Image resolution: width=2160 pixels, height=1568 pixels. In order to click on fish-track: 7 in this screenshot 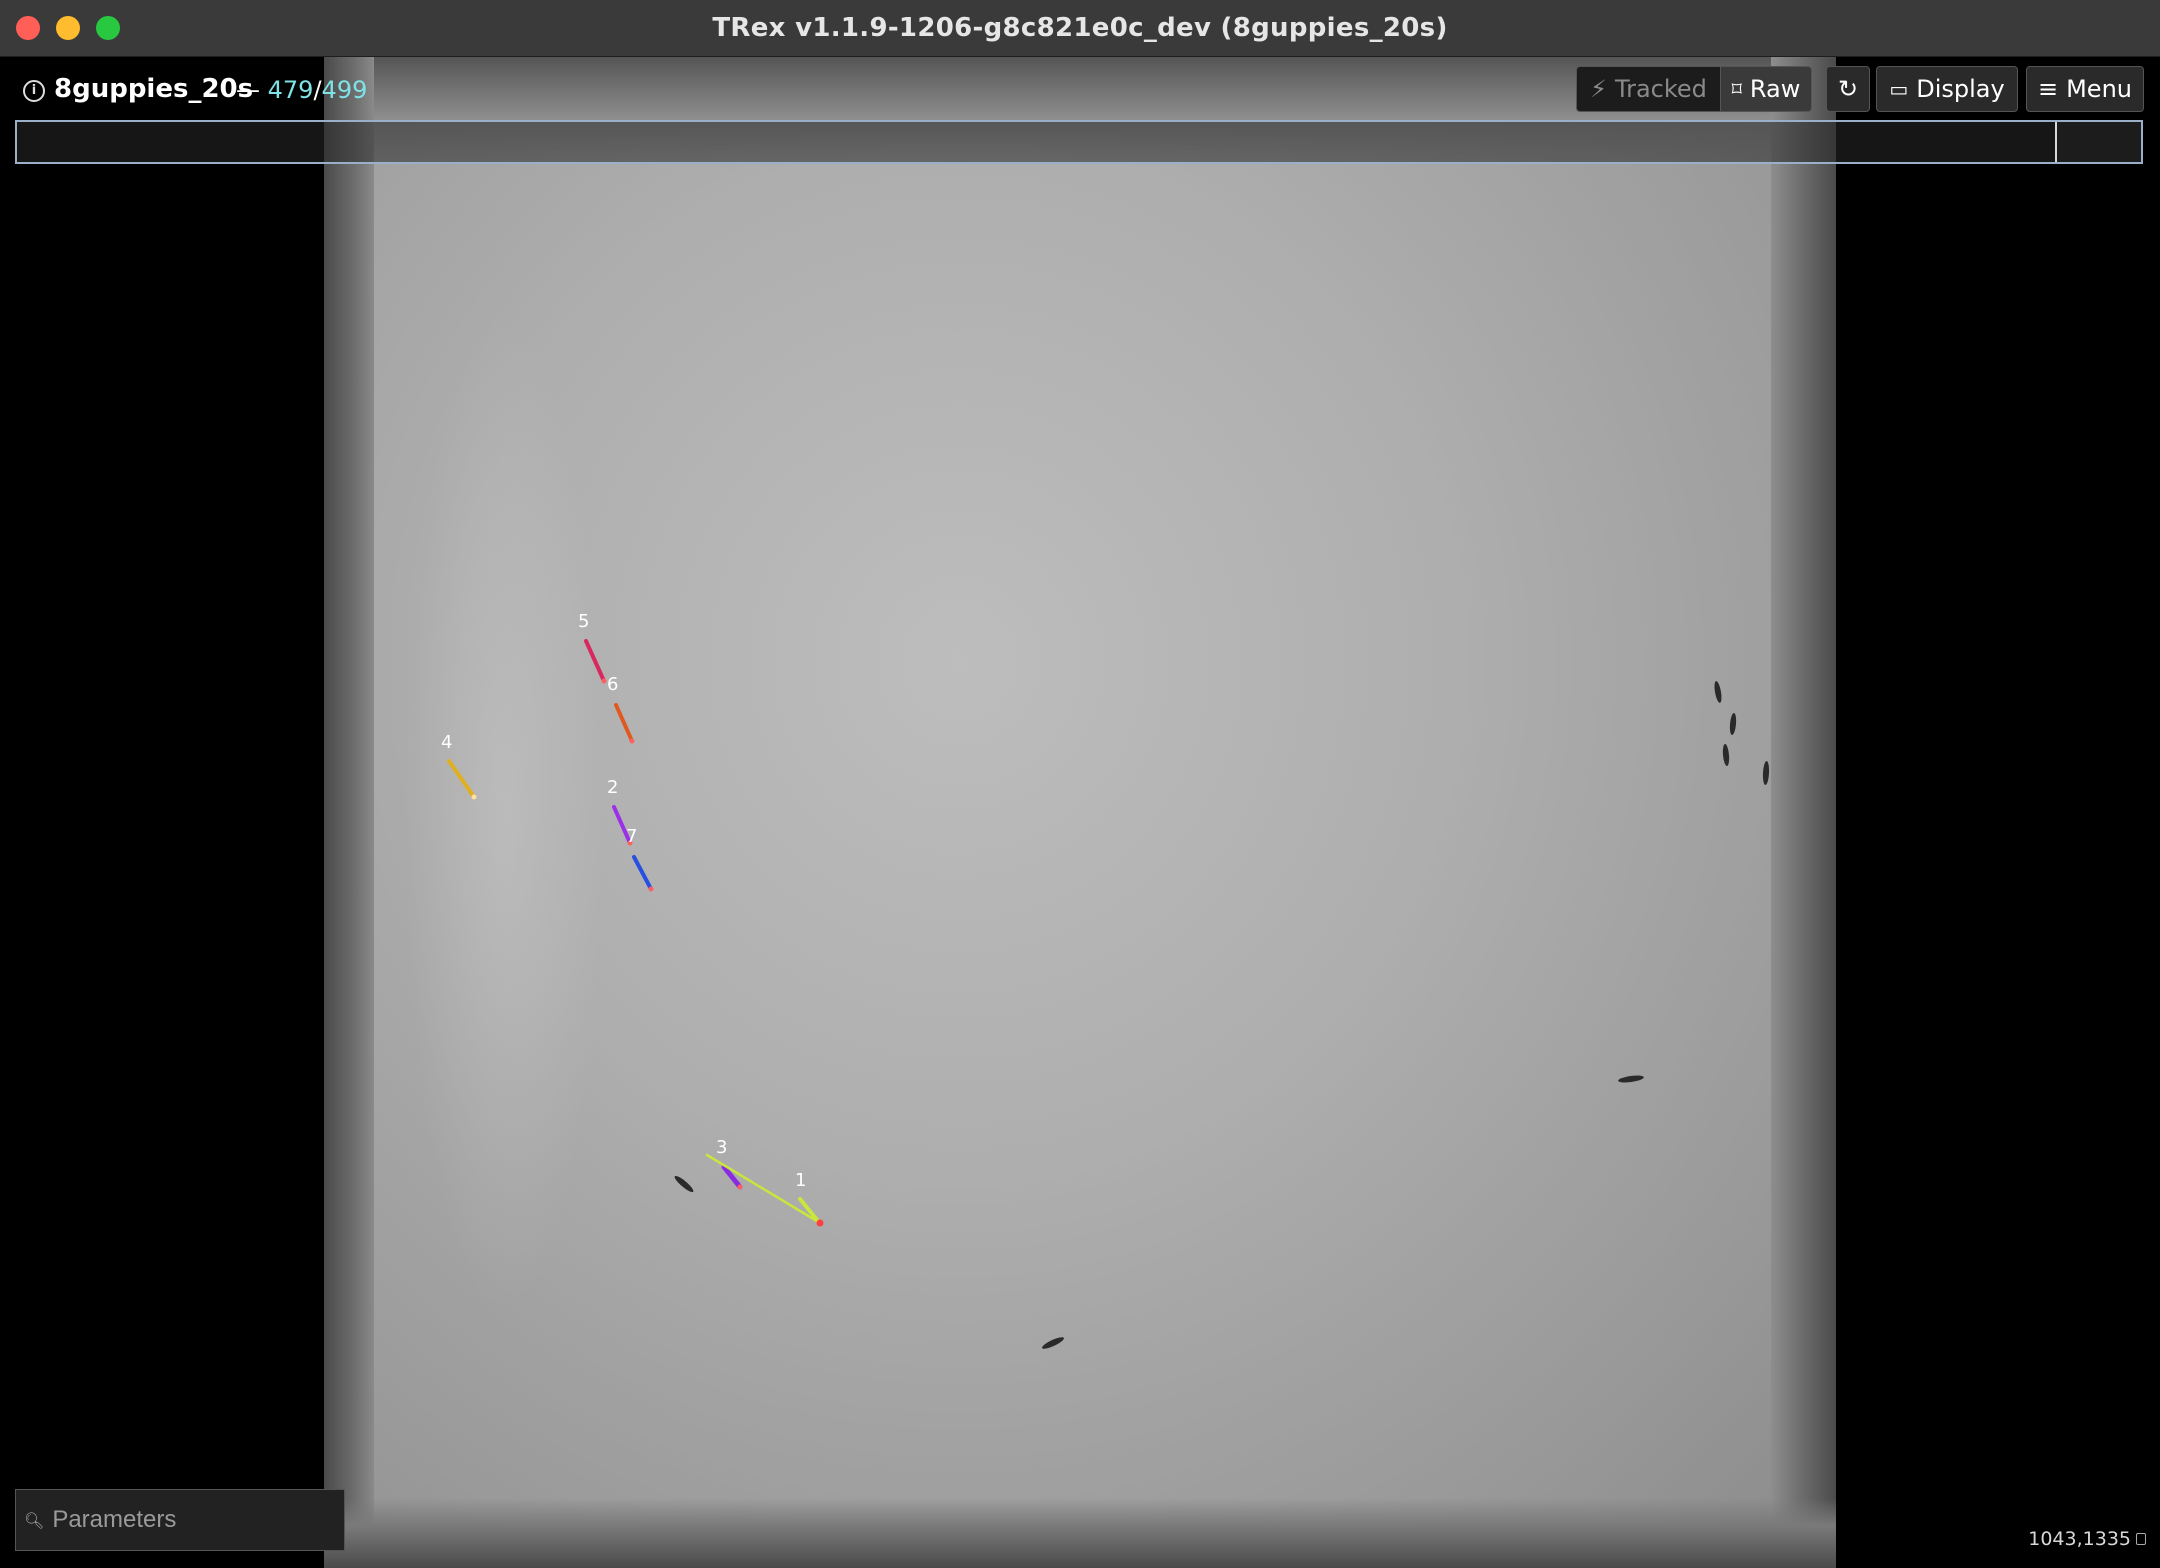, I will do `click(640, 859)`.